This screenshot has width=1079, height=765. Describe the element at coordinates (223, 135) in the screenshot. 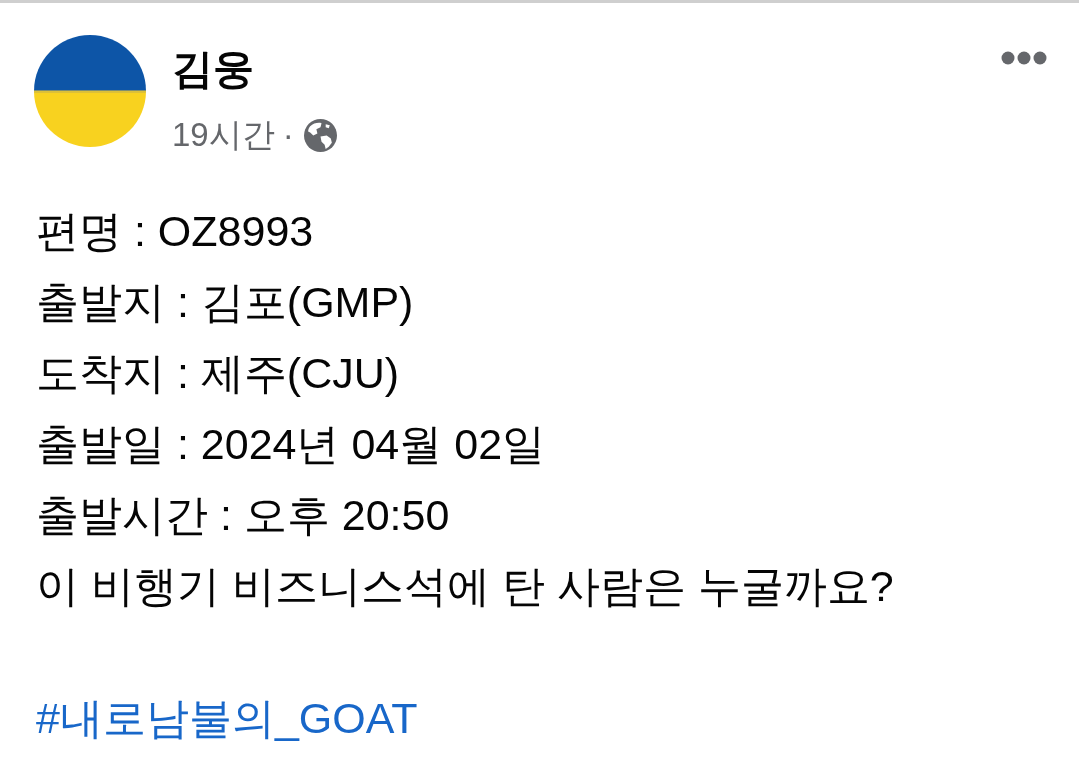

I see `post-time: 19시간` at that location.